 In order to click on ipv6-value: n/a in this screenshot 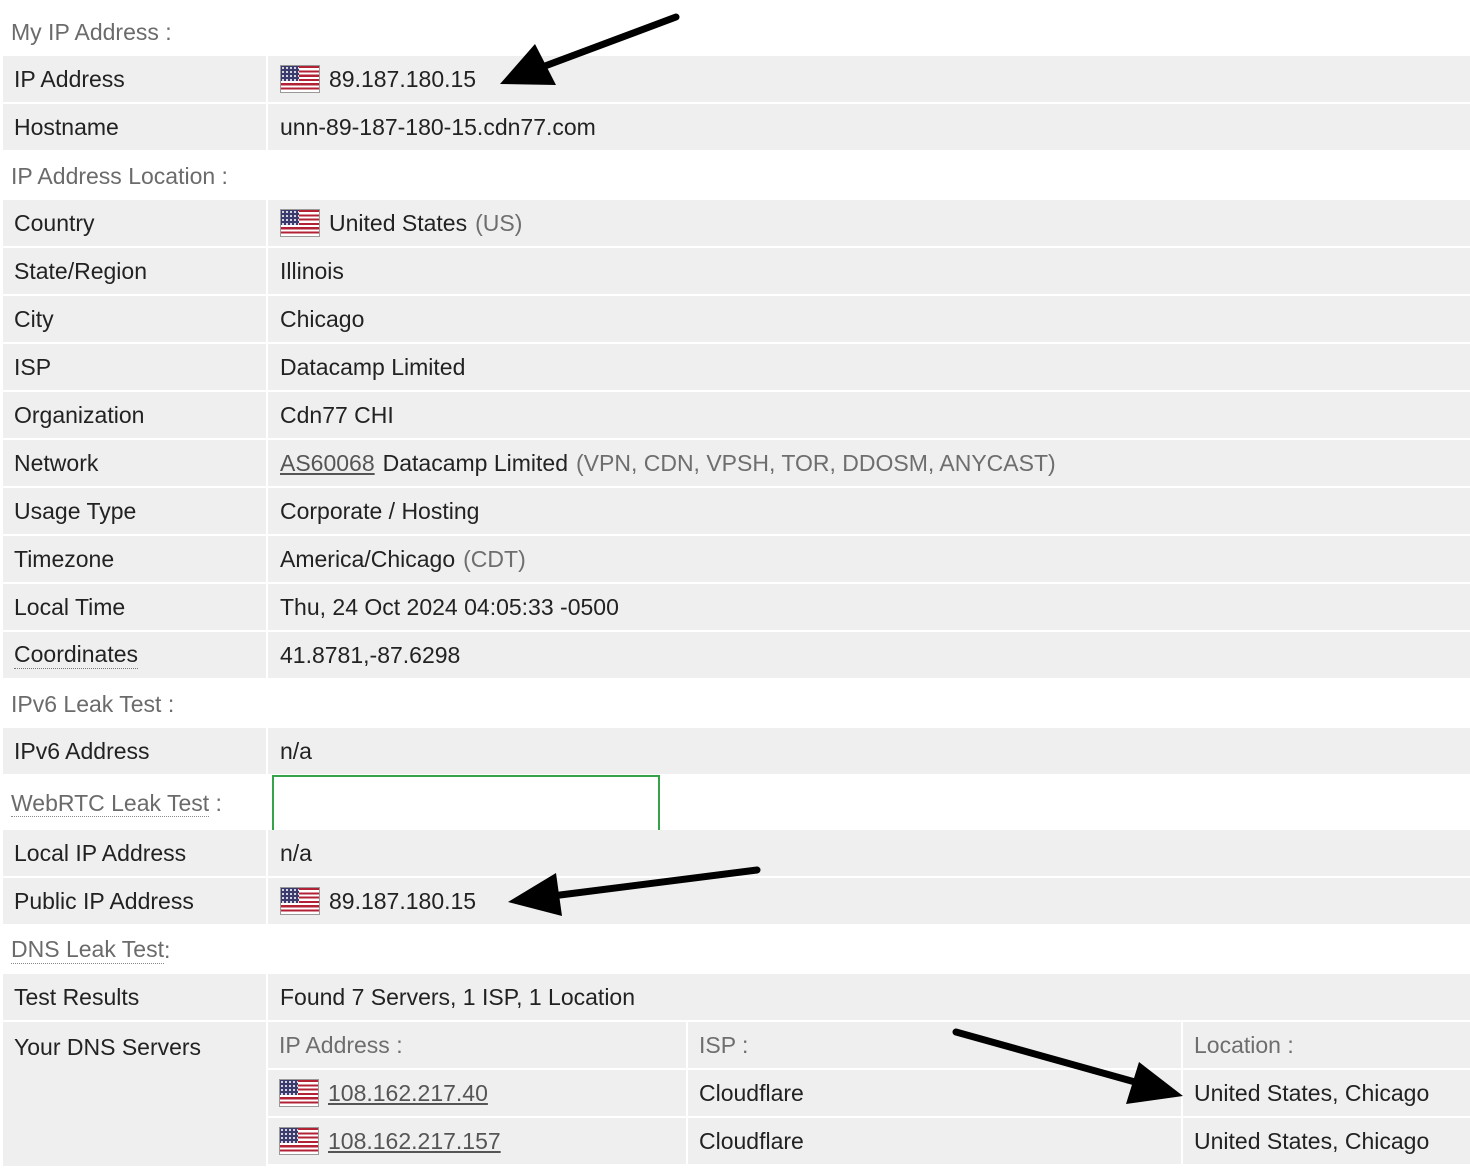, I will do `click(869, 751)`.